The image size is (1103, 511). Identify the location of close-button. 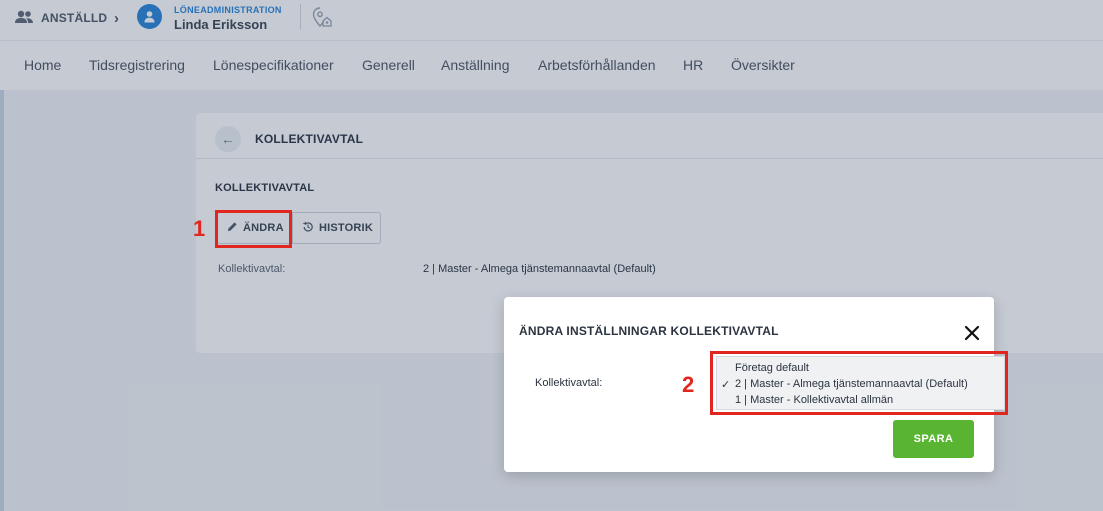
(972, 333).